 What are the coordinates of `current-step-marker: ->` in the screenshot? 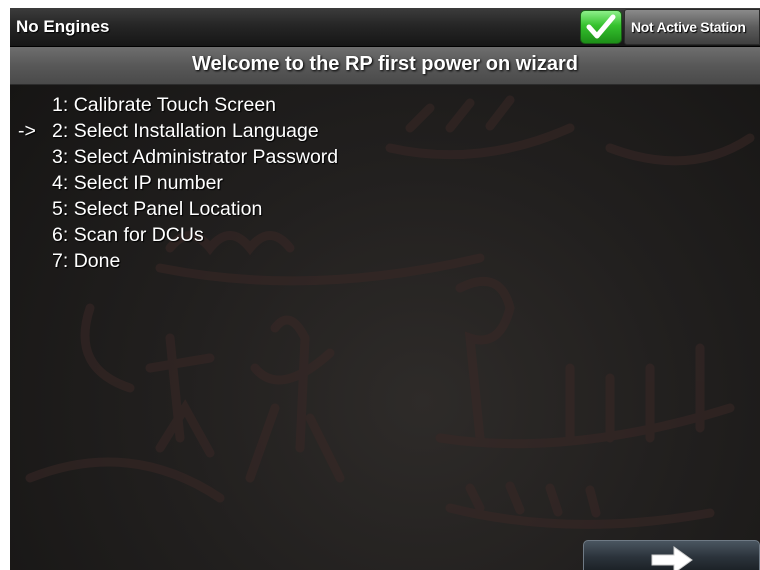 It's located at (27, 131).